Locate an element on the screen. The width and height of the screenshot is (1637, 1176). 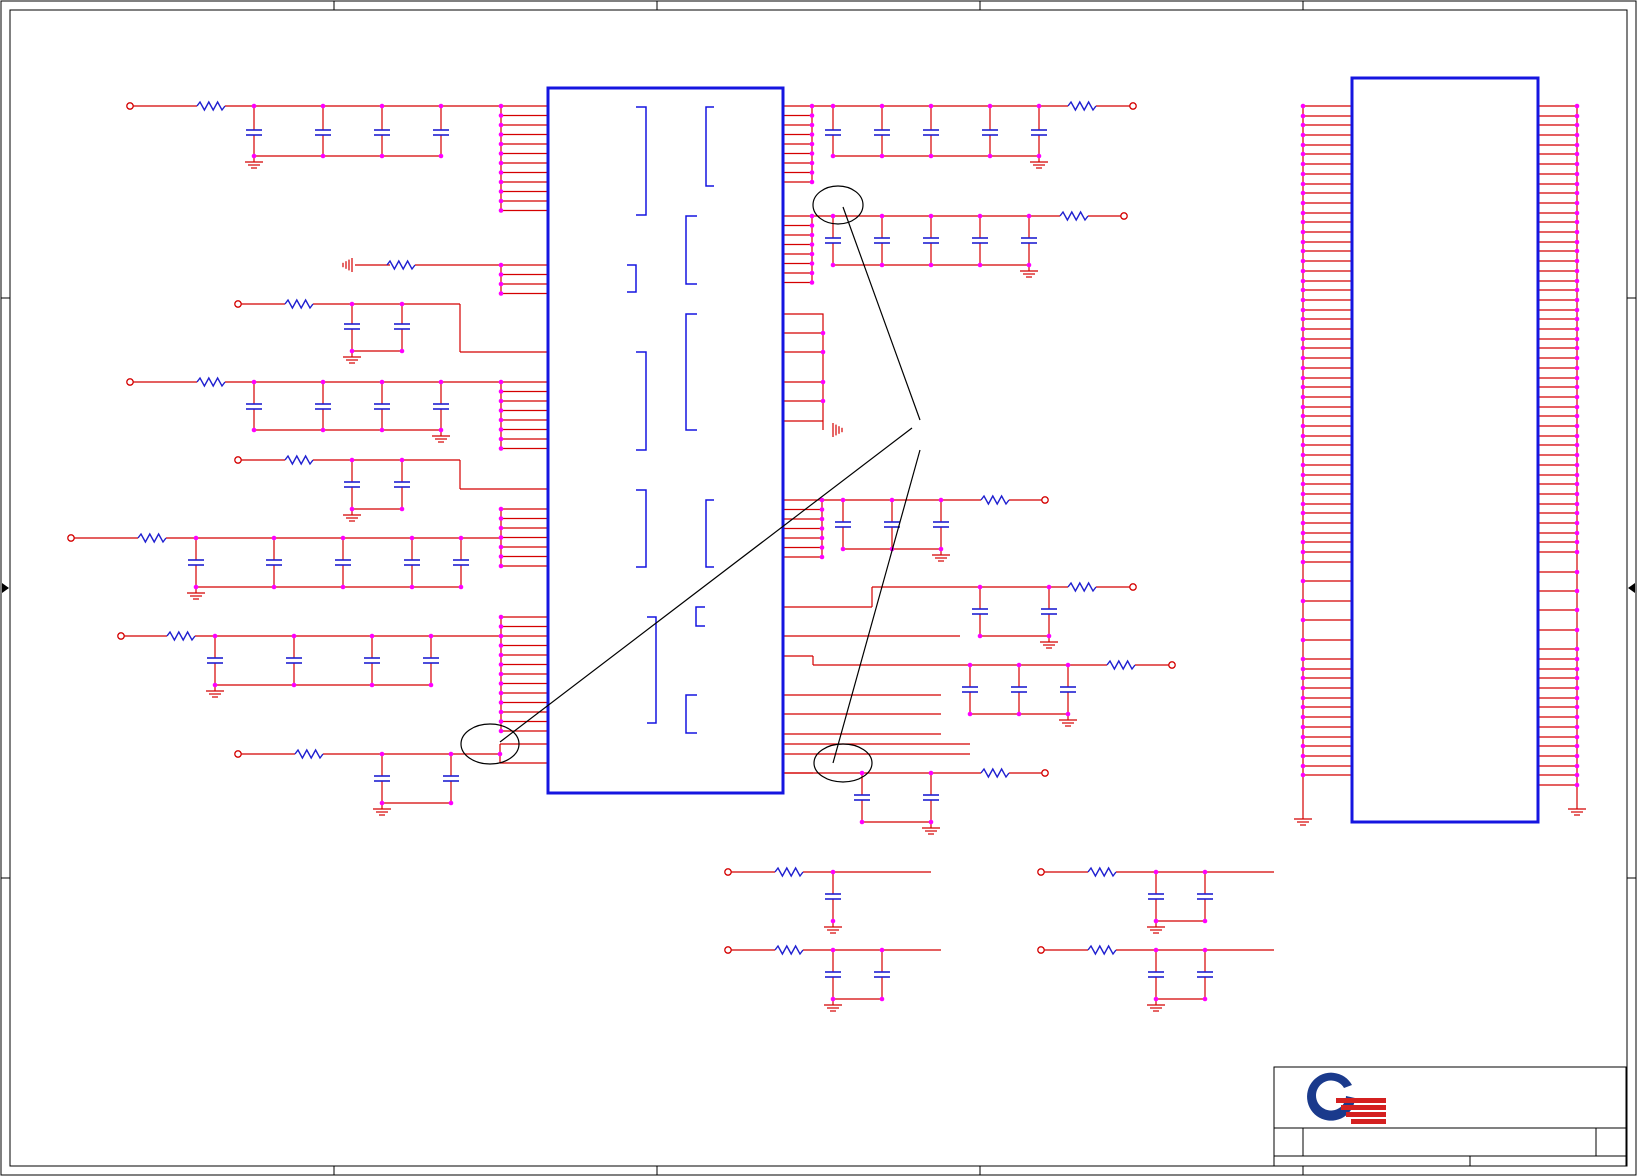
company-logo-icon is located at coordinates (1346, 1098).